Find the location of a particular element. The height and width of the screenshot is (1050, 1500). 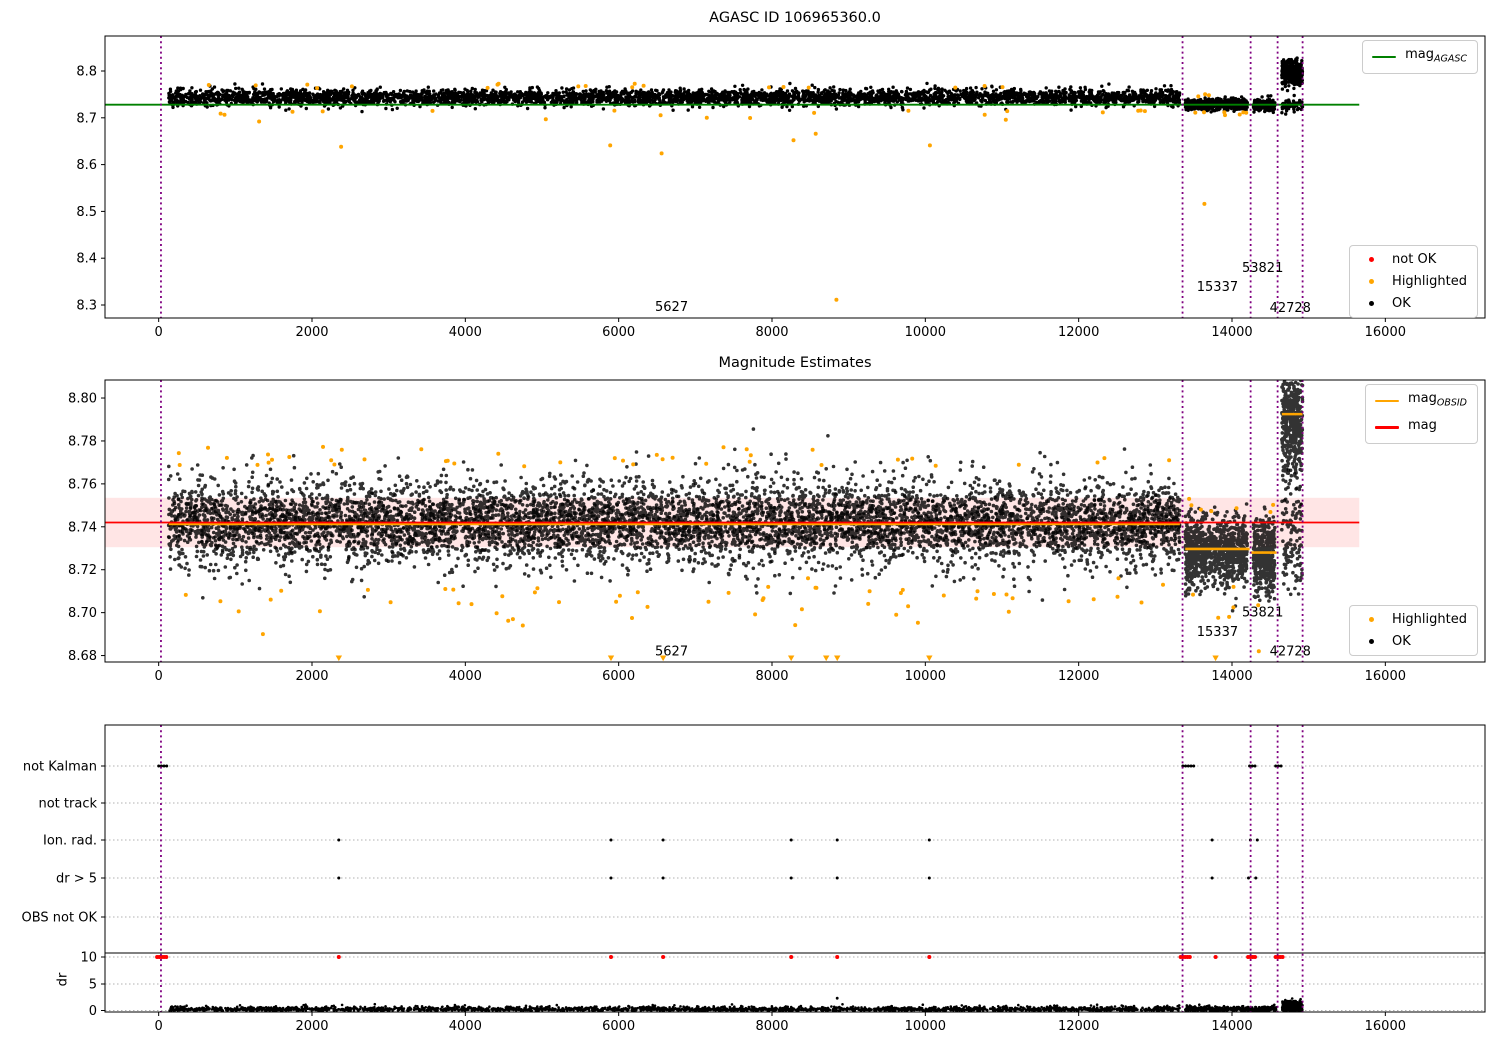

flag-row-label: 0 is located at coordinates (93, 1011).